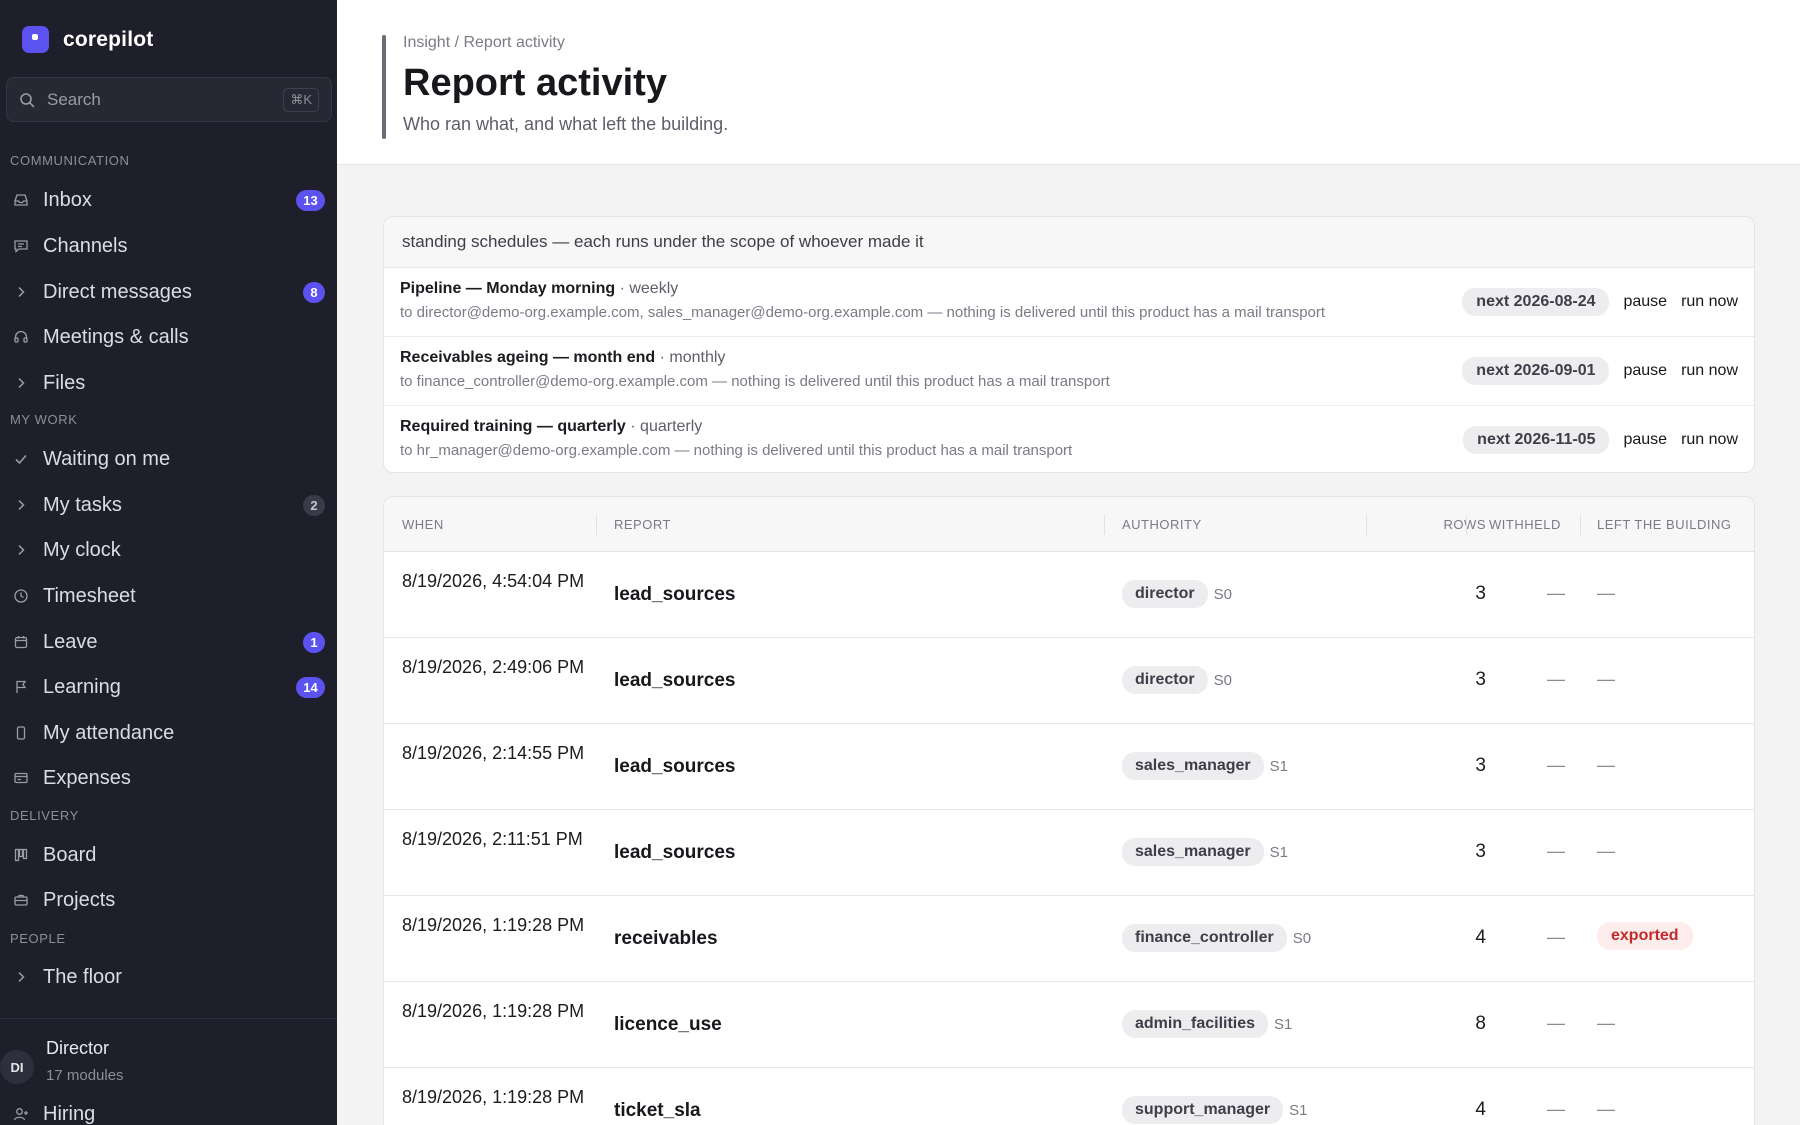  What do you see at coordinates (78, 1048) in the screenshot?
I see `user-name: Director` at bounding box center [78, 1048].